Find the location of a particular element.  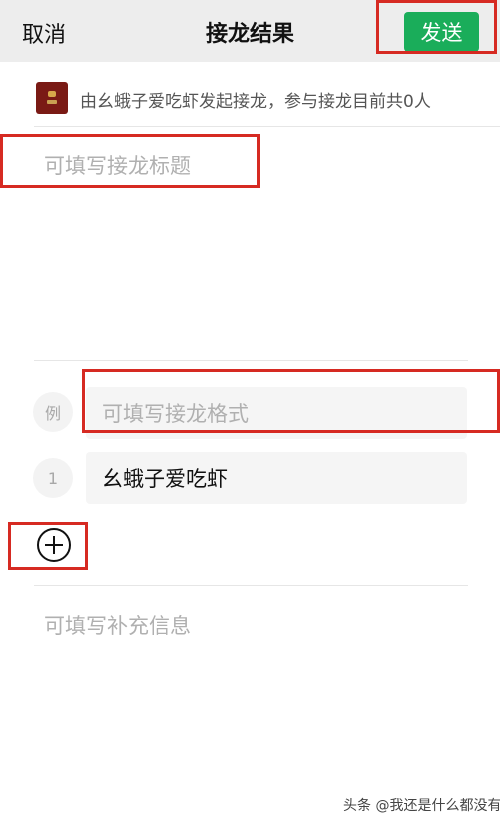

send-button: 发送 is located at coordinates (441, 32).